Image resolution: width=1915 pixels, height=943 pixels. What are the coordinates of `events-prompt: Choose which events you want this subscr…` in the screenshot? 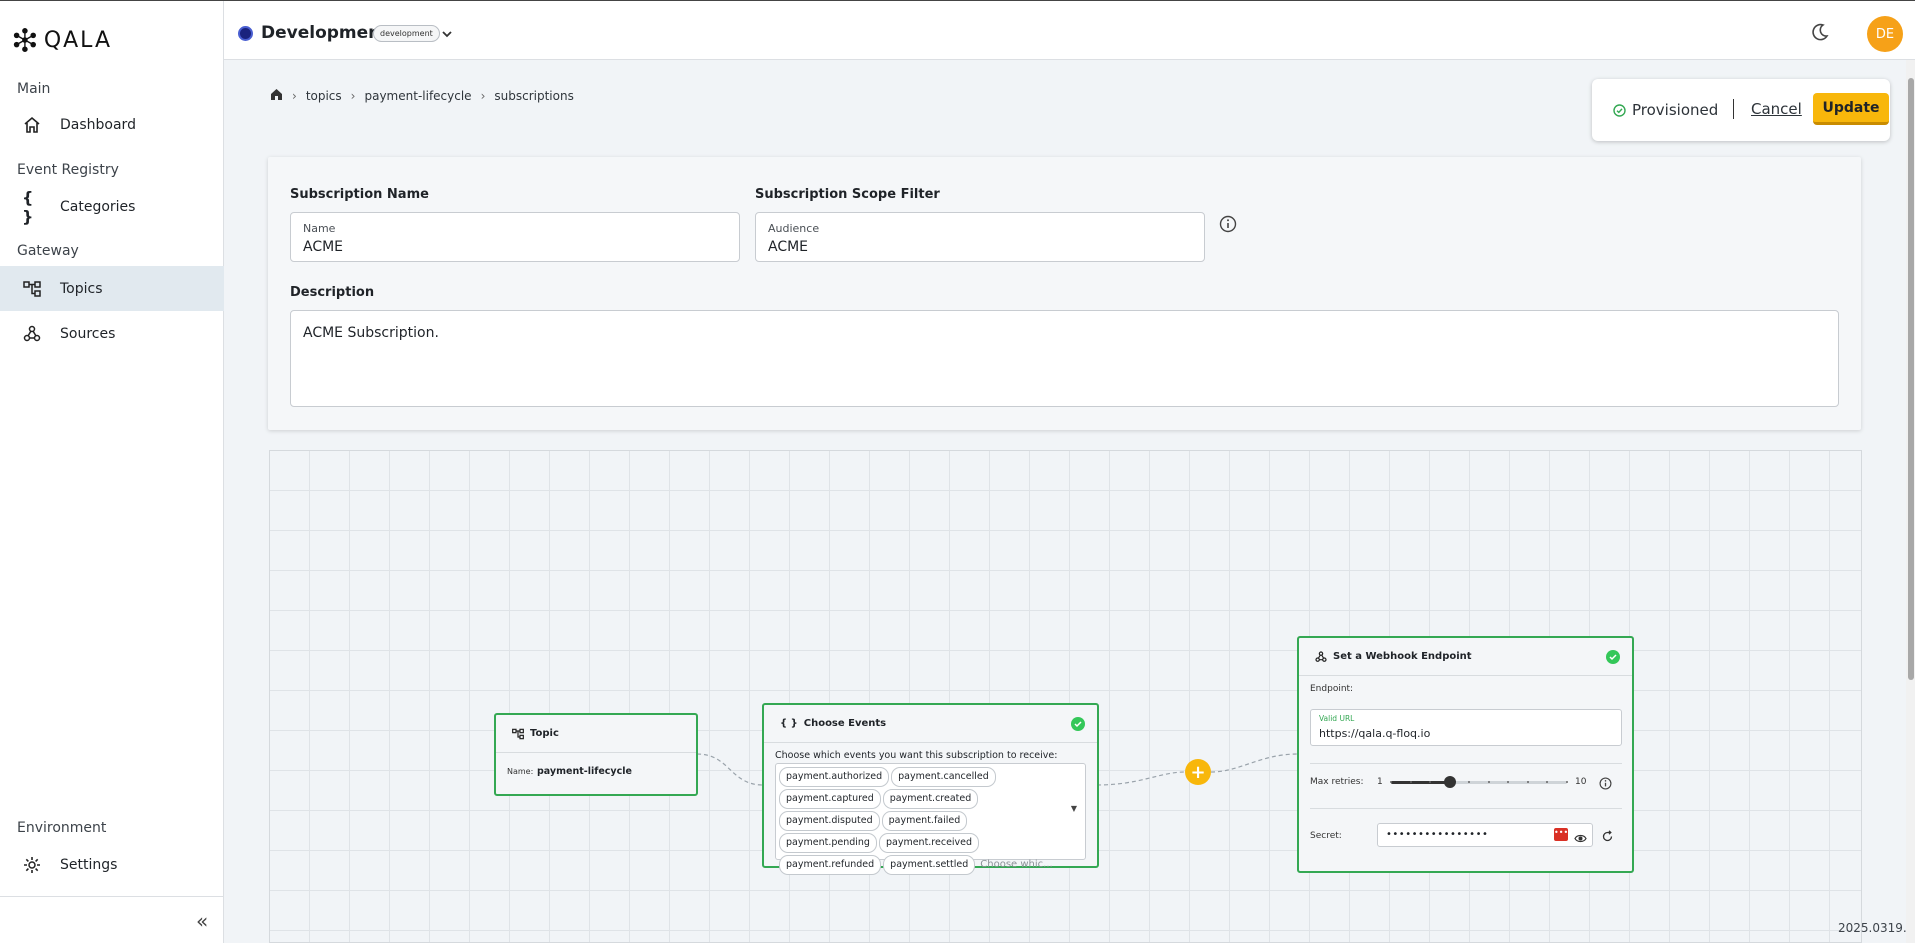 It's located at (916, 755).